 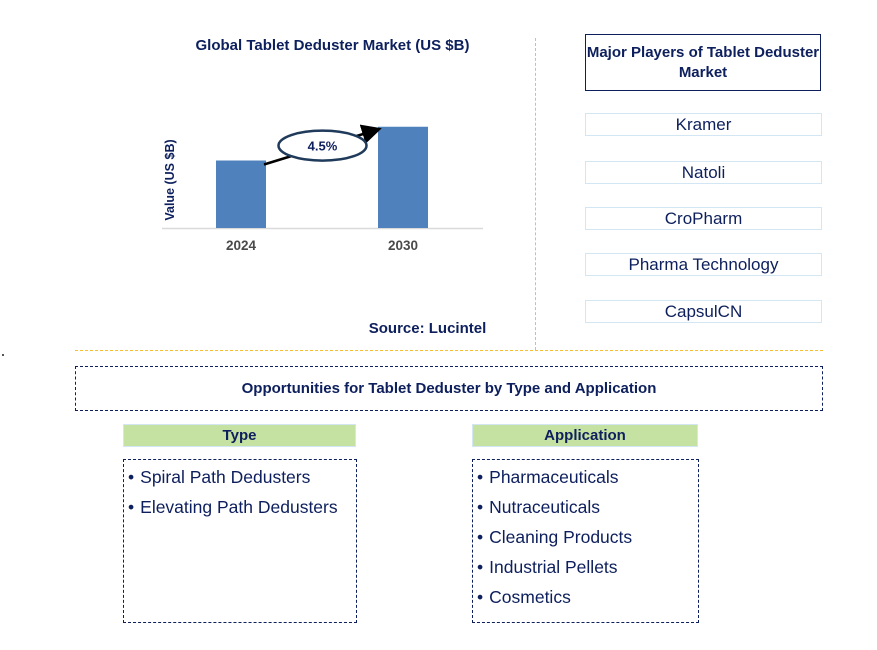 I want to click on application-header: Application, so click(x=585, y=435).